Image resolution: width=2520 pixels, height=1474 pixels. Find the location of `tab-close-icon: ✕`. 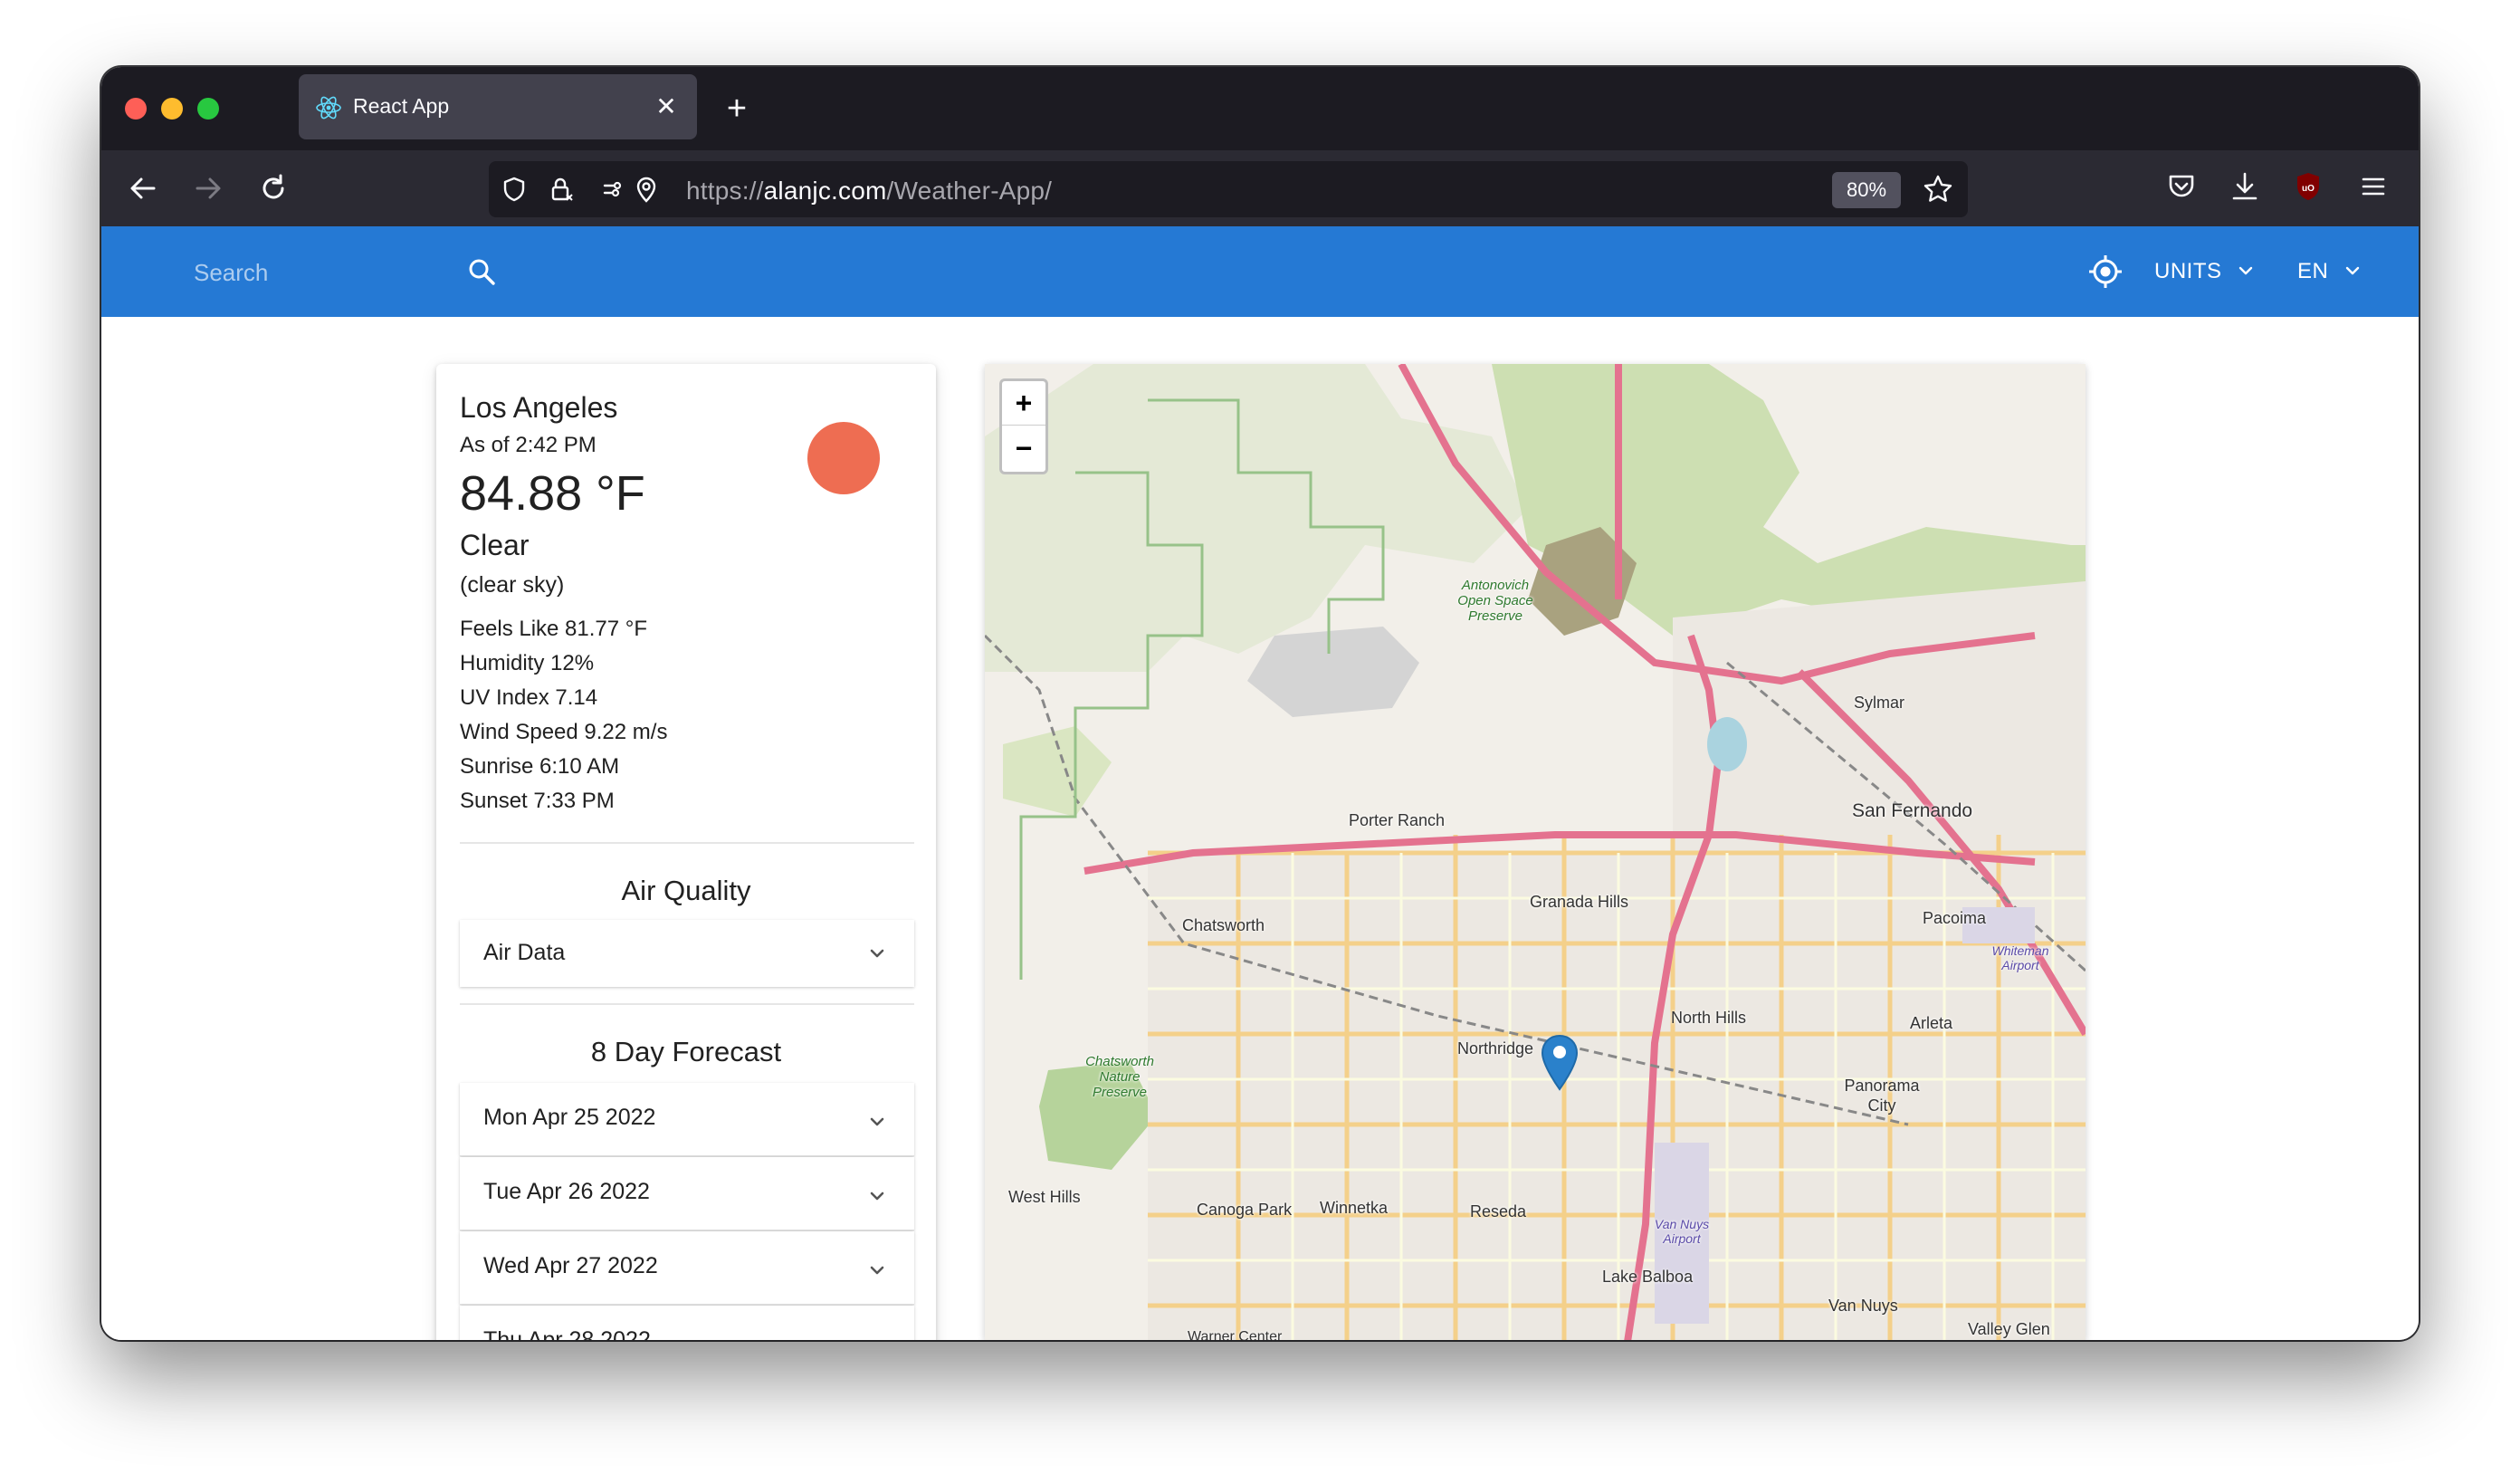

tab-close-icon: ✕ is located at coordinates (666, 107).